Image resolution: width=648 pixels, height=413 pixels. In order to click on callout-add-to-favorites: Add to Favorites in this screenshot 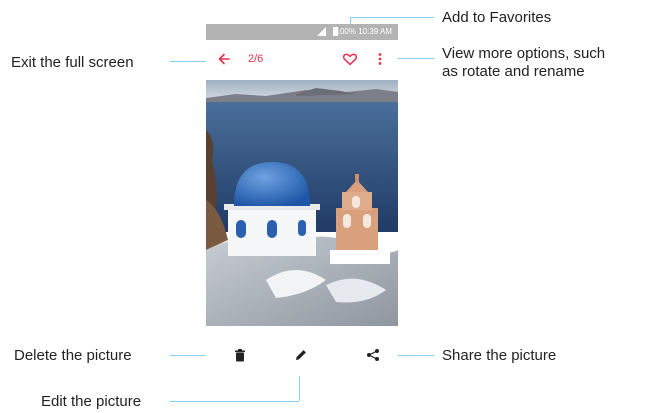, I will do `click(497, 17)`.